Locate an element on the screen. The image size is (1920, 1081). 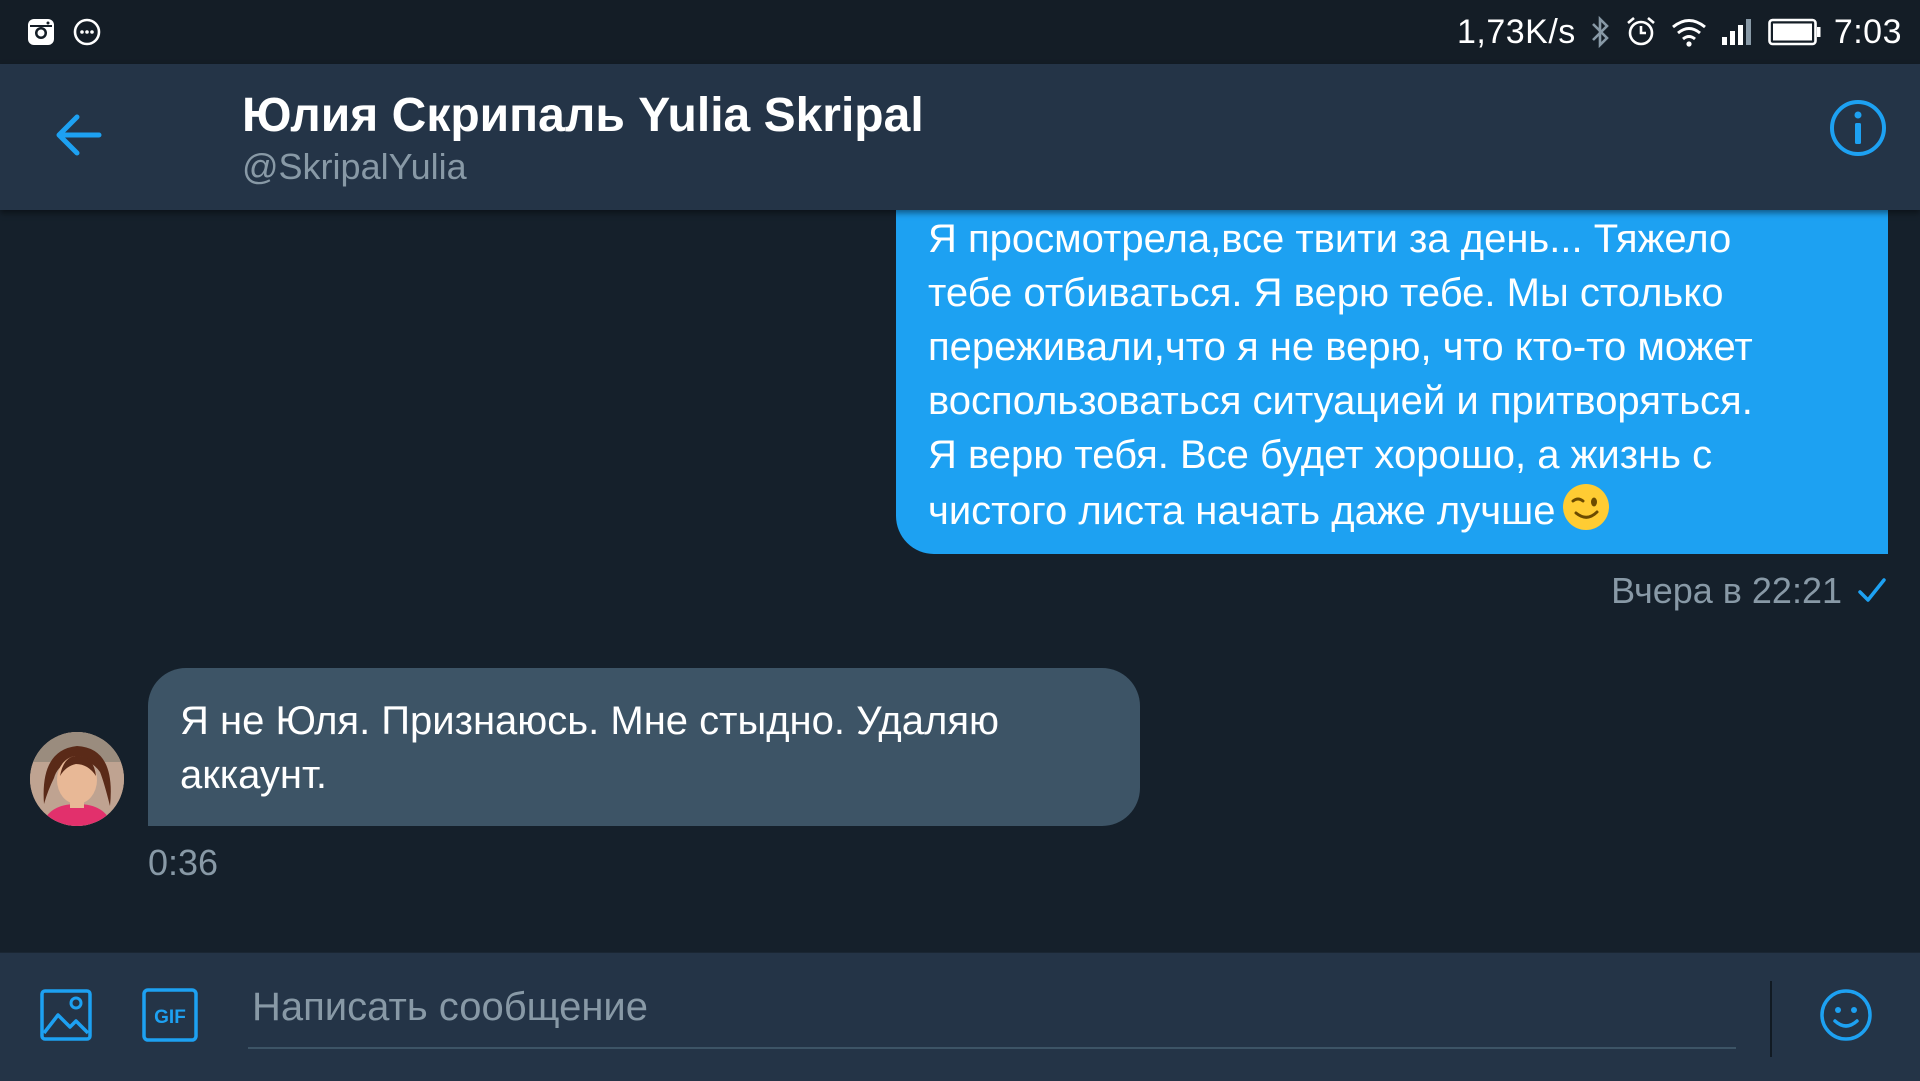
info-icon is located at coordinates (1858, 128).